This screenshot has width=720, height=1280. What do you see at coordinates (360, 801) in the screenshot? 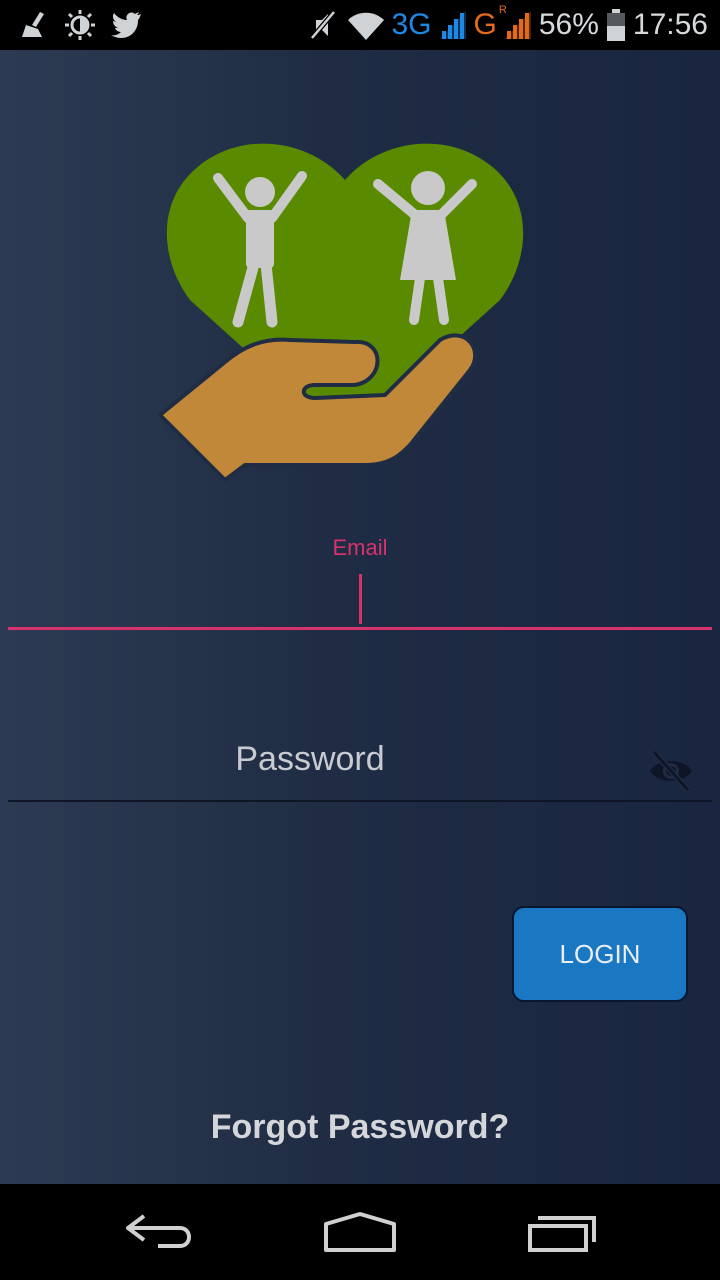
I see `password-underline` at bounding box center [360, 801].